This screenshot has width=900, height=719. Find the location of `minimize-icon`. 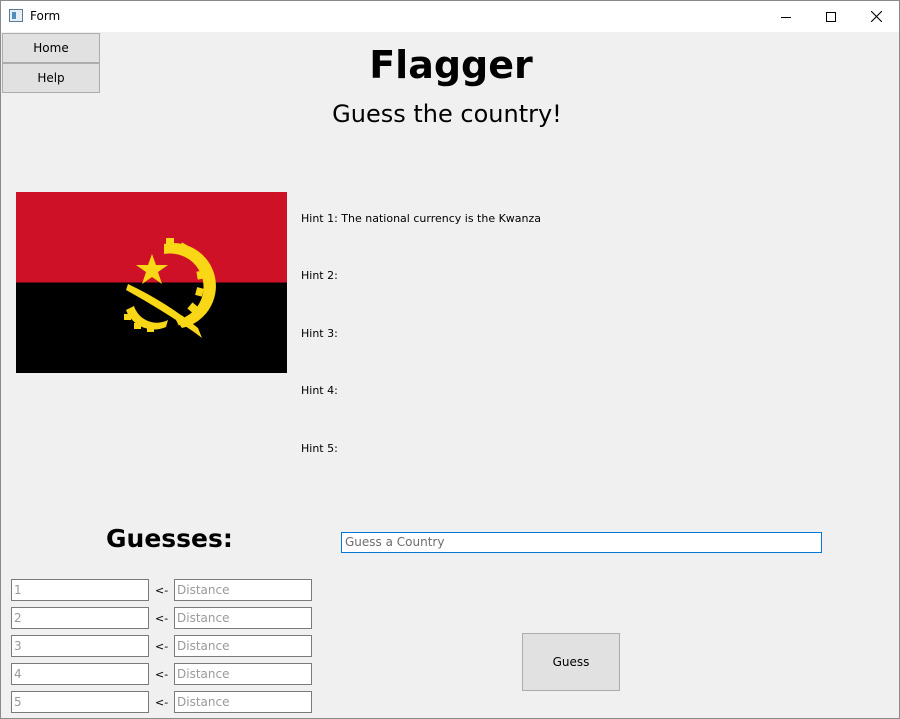

minimize-icon is located at coordinates (786, 17).